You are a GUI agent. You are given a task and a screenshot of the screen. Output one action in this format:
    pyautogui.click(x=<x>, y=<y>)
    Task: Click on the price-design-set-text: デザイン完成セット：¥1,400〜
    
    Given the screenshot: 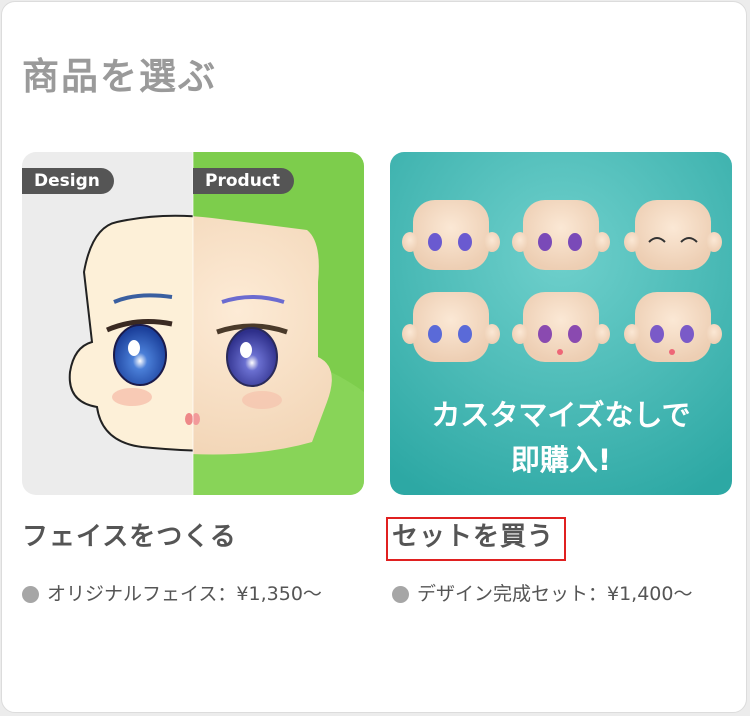 What is the action you would take?
    pyautogui.click(x=555, y=594)
    